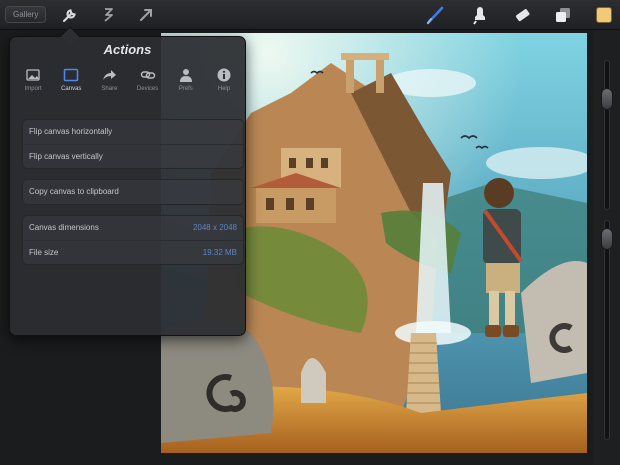 The height and width of the screenshot is (465, 620). What do you see at coordinates (133, 156) in the screenshot?
I see `flip-vertical-button: Flip canvas vertically` at bounding box center [133, 156].